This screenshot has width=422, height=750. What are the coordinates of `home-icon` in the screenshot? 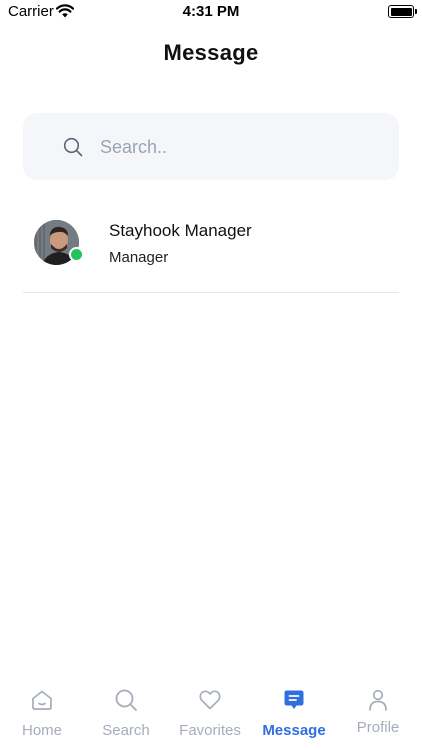 It's located at (42, 700).